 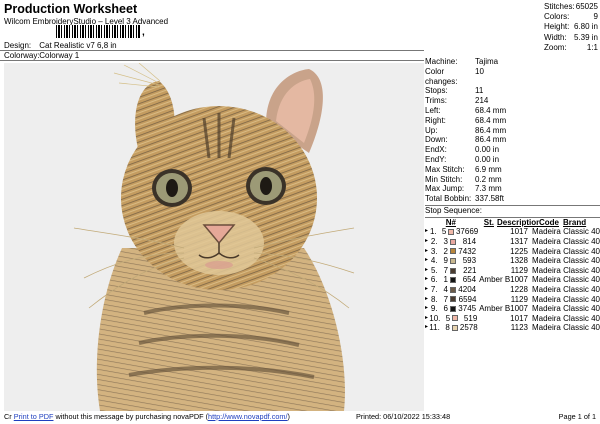 What do you see at coordinates (495, 309) in the screenshot?
I see `row-description: Amber Black` at bounding box center [495, 309].